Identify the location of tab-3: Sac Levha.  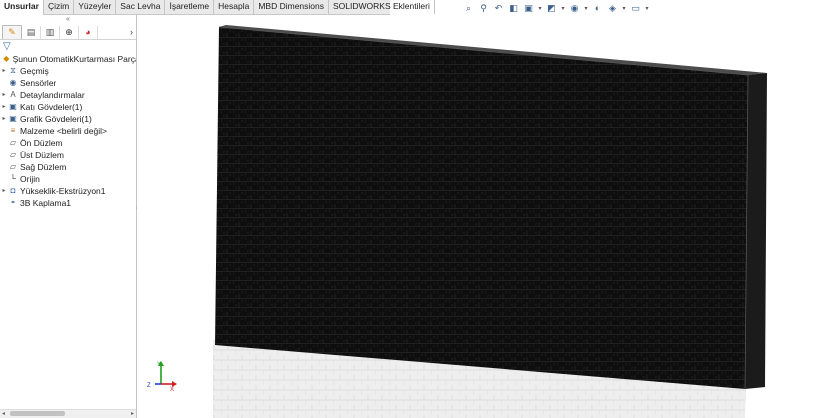
(141, 7).